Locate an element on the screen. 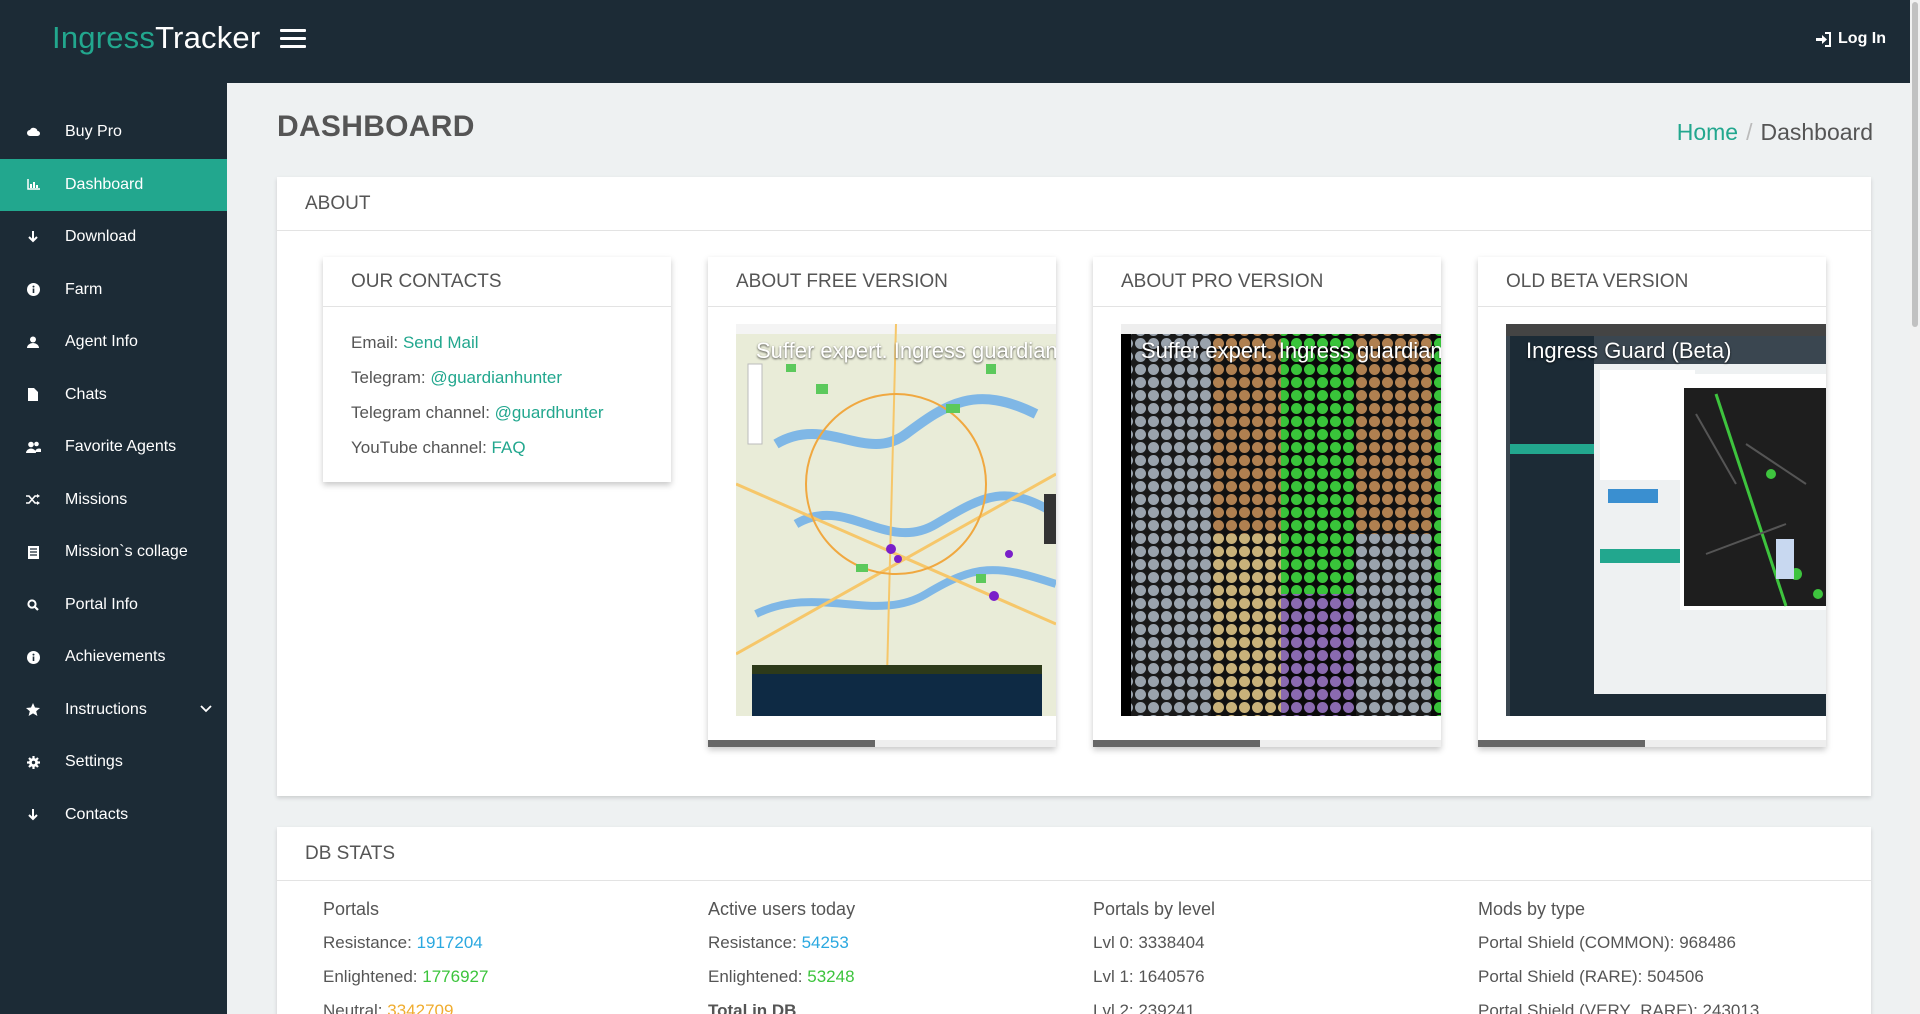 The width and height of the screenshot is (1920, 1014). breadcrumb: Home / Dashboard is located at coordinates (1775, 132).